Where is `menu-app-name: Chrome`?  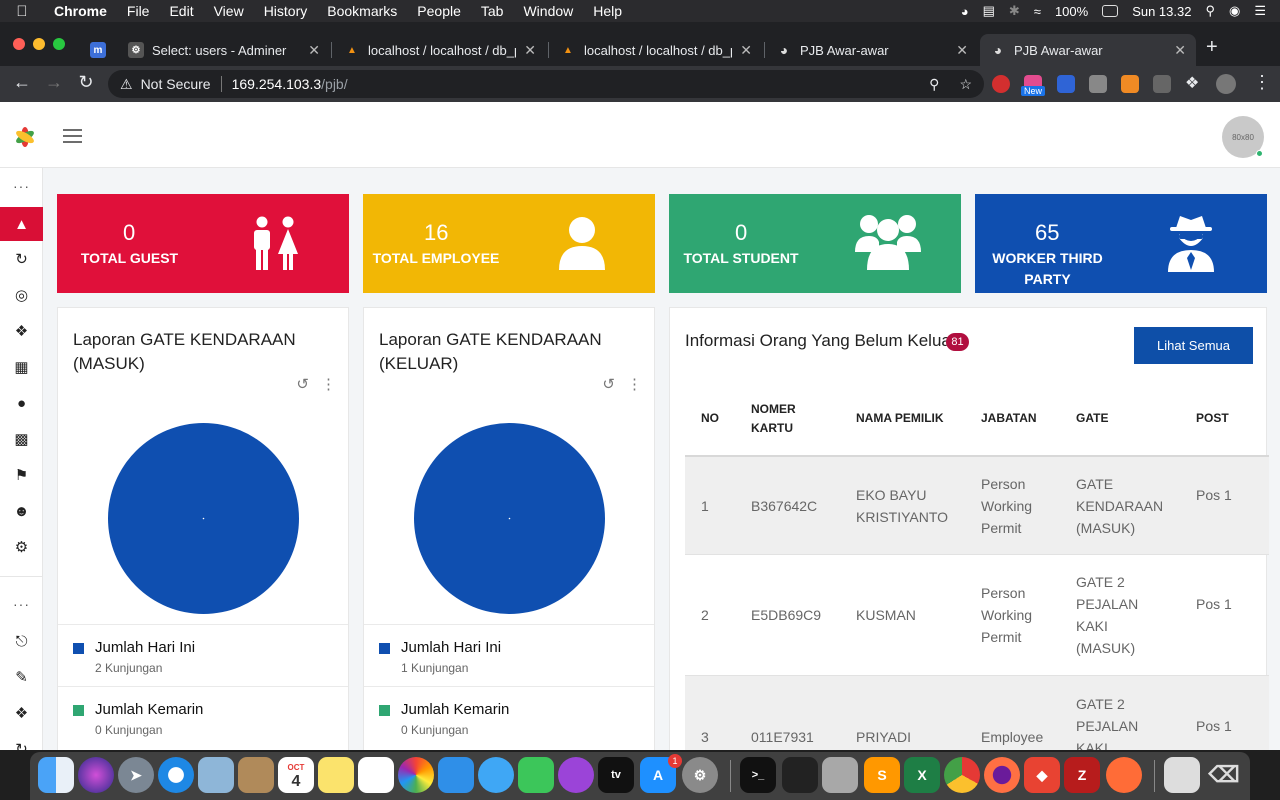 menu-app-name: Chrome is located at coordinates (80, 11).